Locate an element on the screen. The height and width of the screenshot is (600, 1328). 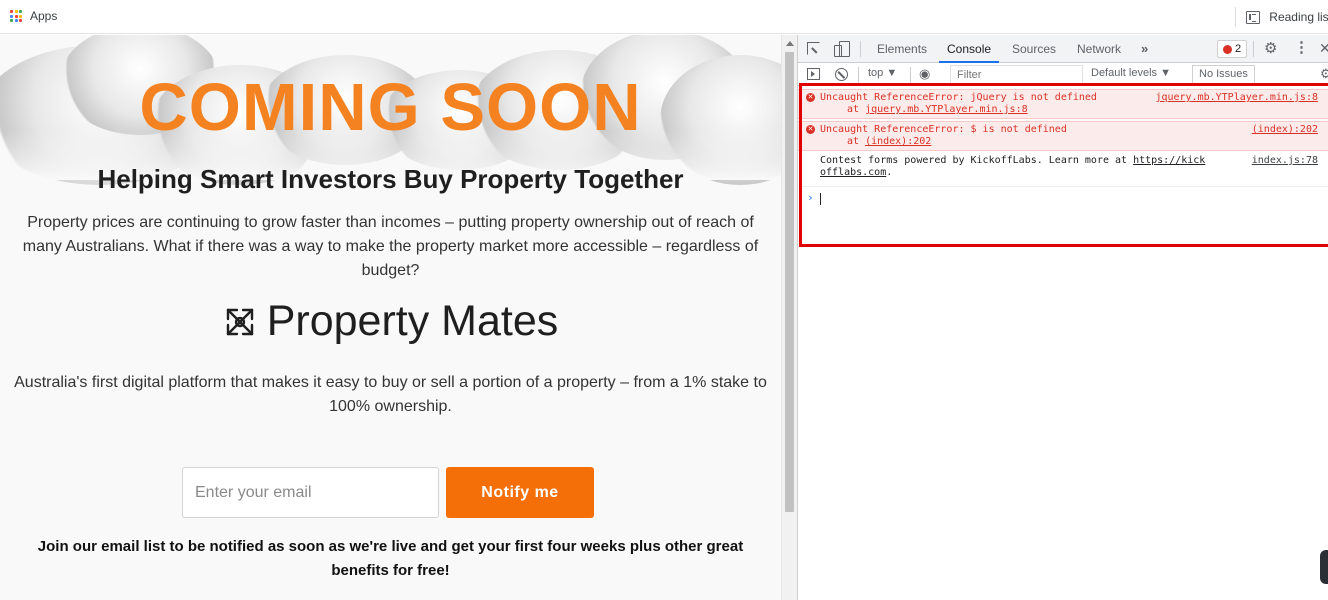
console-filter-bar: top ▼ ◉ Default levels ▼ No Issues ⚙ is located at coordinates (1063, 75).